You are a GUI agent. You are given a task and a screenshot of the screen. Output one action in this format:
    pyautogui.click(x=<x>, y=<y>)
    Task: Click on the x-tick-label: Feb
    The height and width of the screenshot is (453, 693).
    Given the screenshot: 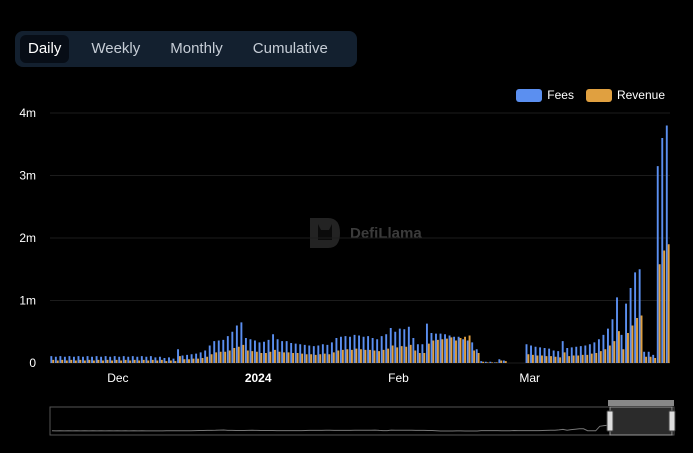 What is the action you would take?
    pyautogui.click(x=398, y=378)
    